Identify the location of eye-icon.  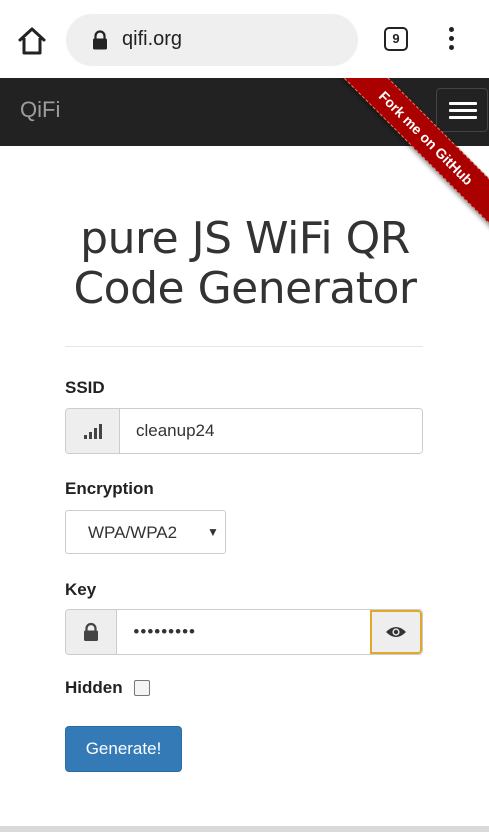
(396, 632).